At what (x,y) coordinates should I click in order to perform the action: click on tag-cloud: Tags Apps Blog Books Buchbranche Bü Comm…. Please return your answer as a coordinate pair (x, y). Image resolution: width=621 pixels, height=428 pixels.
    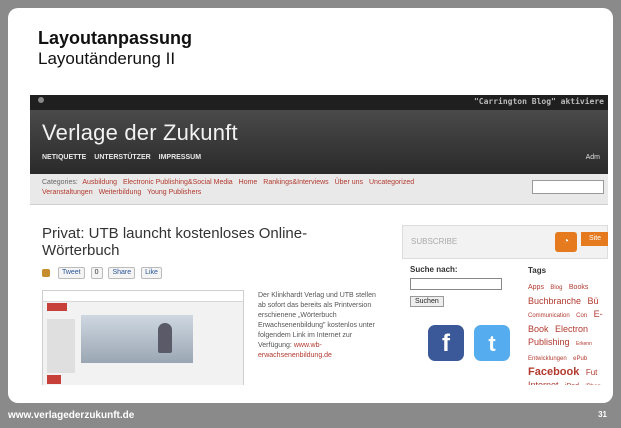
    Looking at the image, I should click on (568, 325).